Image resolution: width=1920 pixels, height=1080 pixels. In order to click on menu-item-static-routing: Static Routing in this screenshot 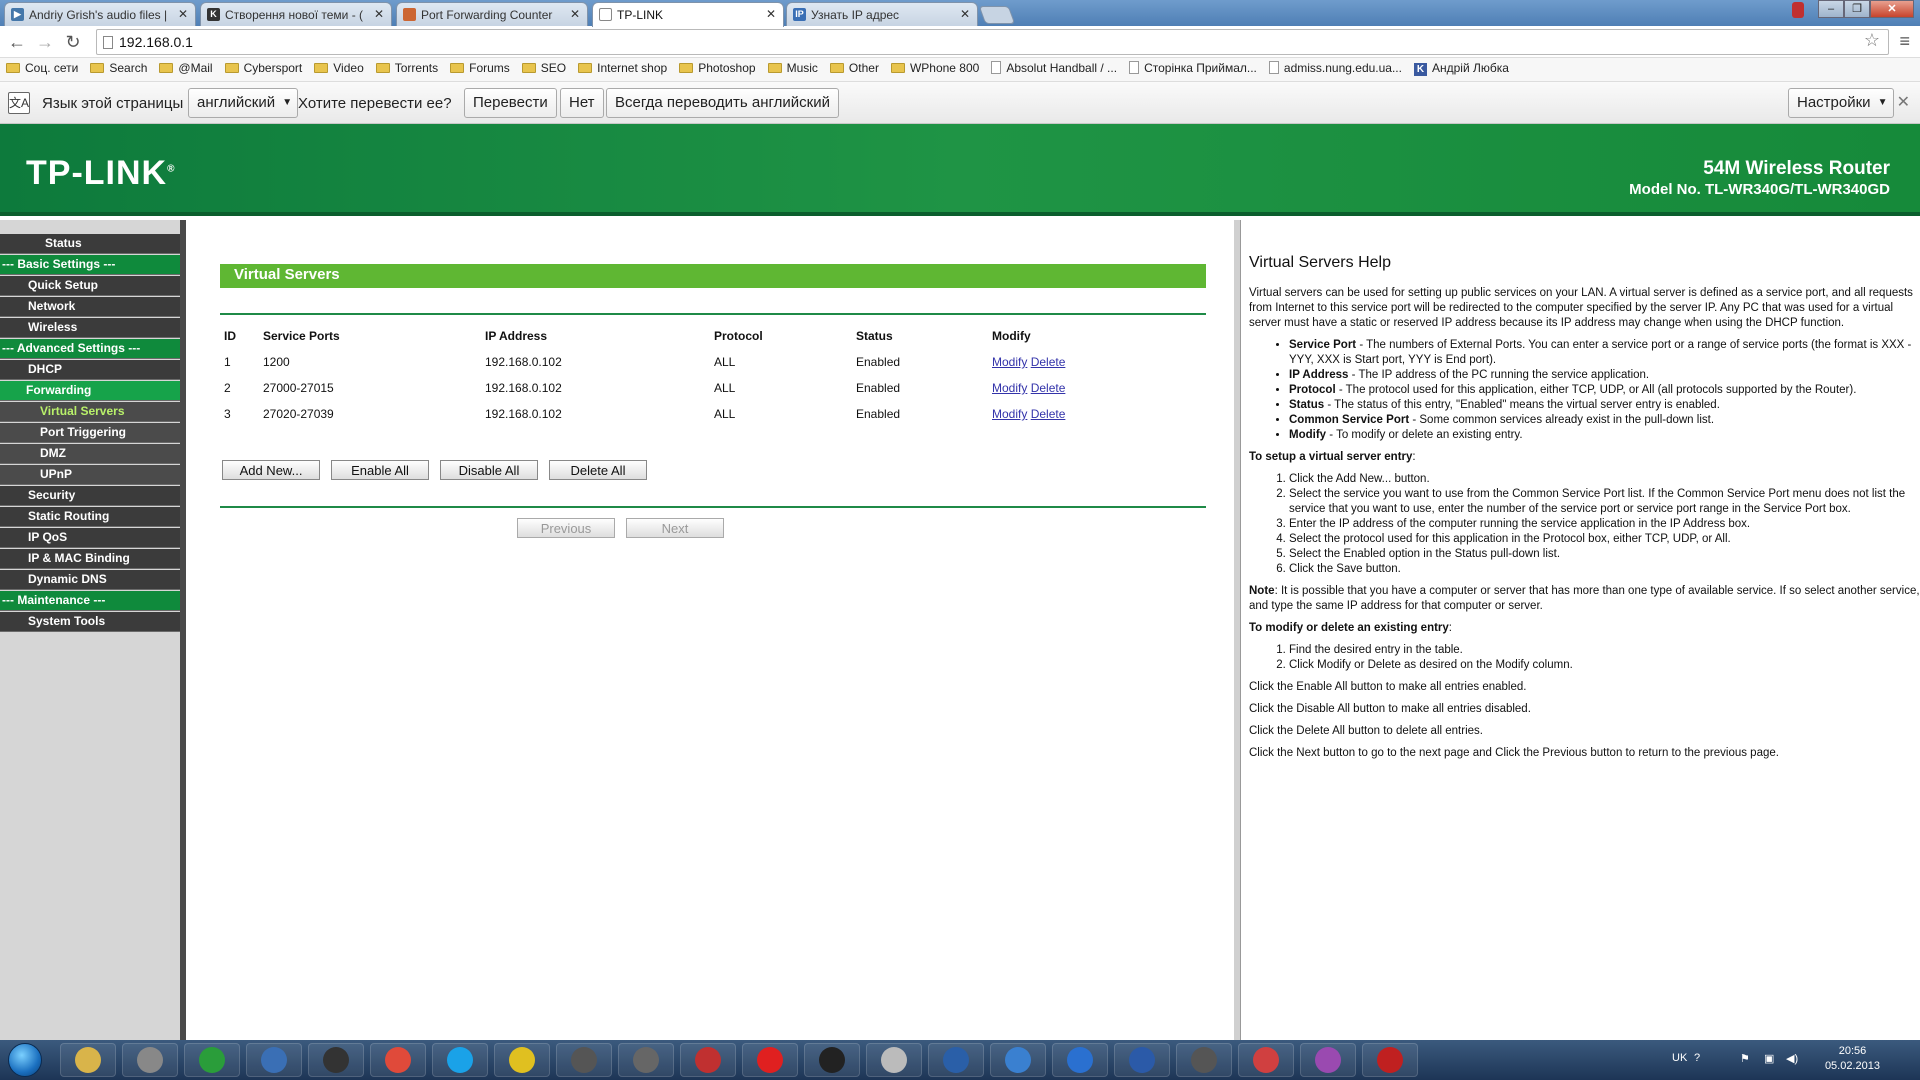, I will do `click(90, 517)`.